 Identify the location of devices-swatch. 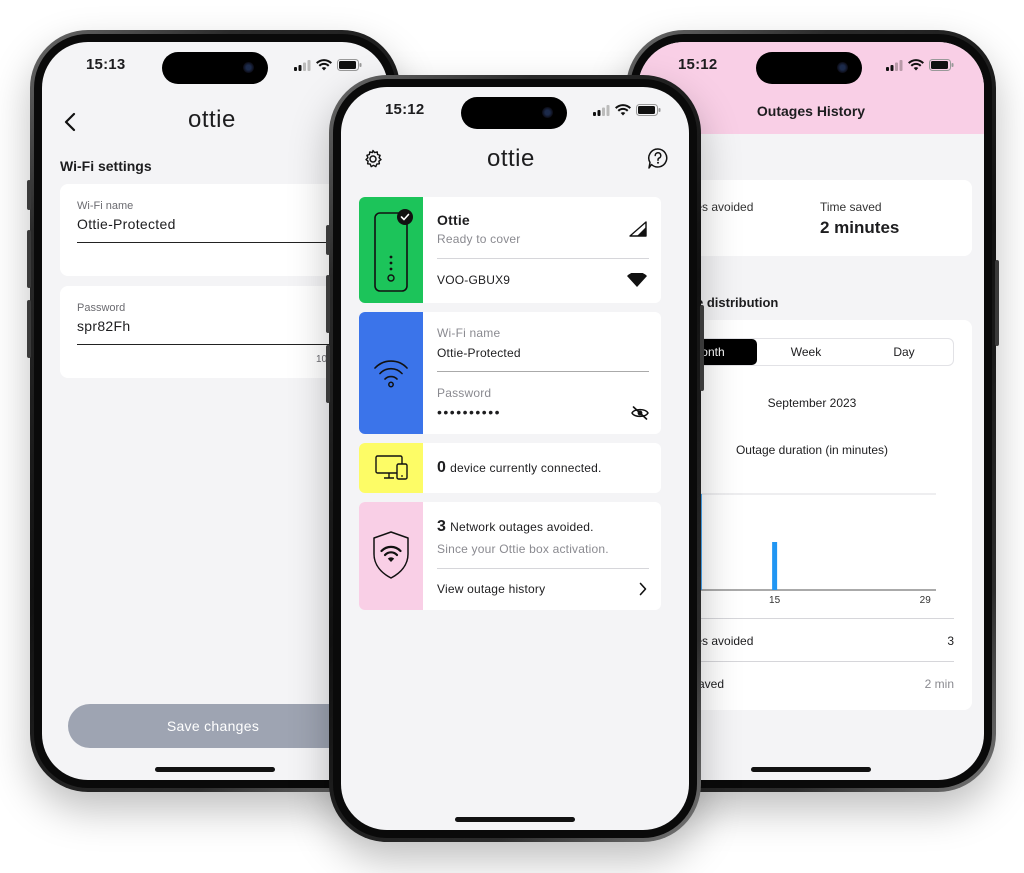
(391, 468).